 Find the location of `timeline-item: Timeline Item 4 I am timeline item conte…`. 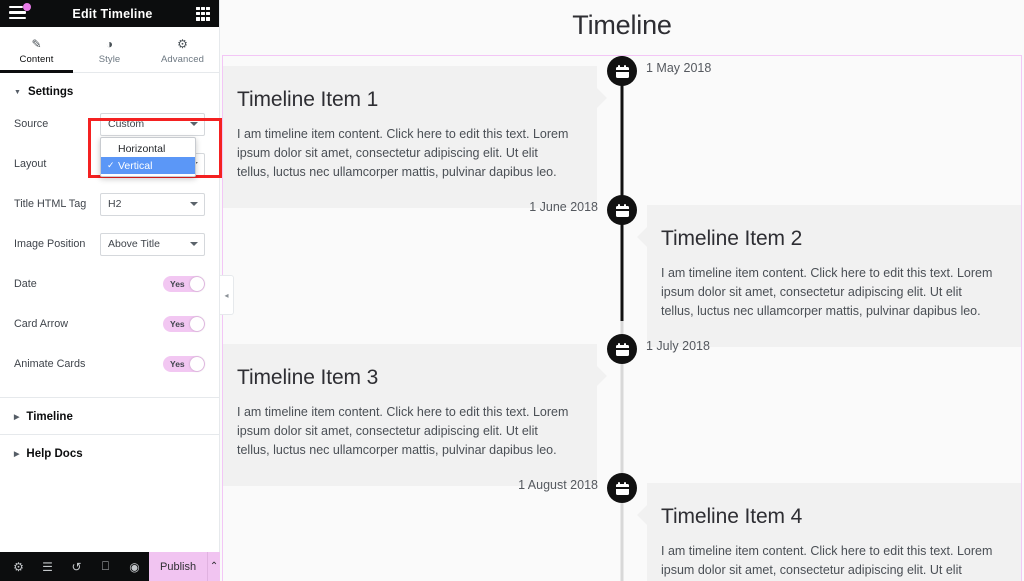

timeline-item: Timeline Item 4 I am timeline item conte… is located at coordinates (622, 527).